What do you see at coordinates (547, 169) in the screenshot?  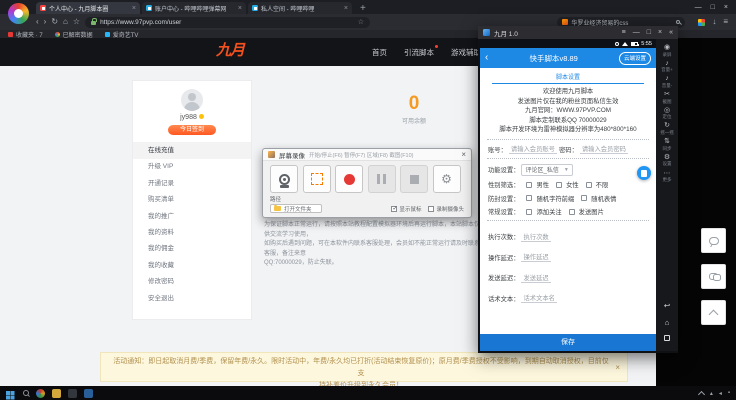 I see `function-select: 评论区_私信 ▼` at bounding box center [547, 169].